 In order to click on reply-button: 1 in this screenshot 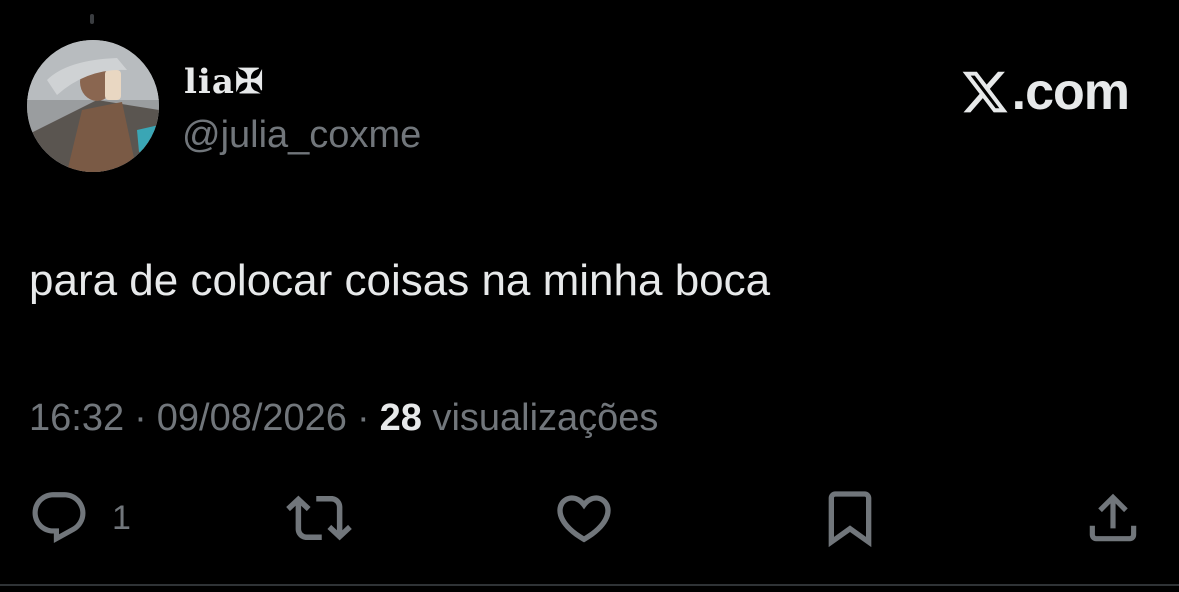, I will do `click(79, 518)`.